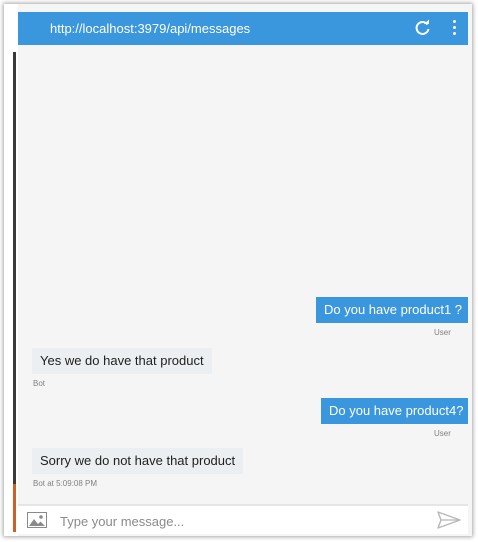 The width and height of the screenshot is (478, 542). I want to click on more-vertical-icon, so click(454, 28).